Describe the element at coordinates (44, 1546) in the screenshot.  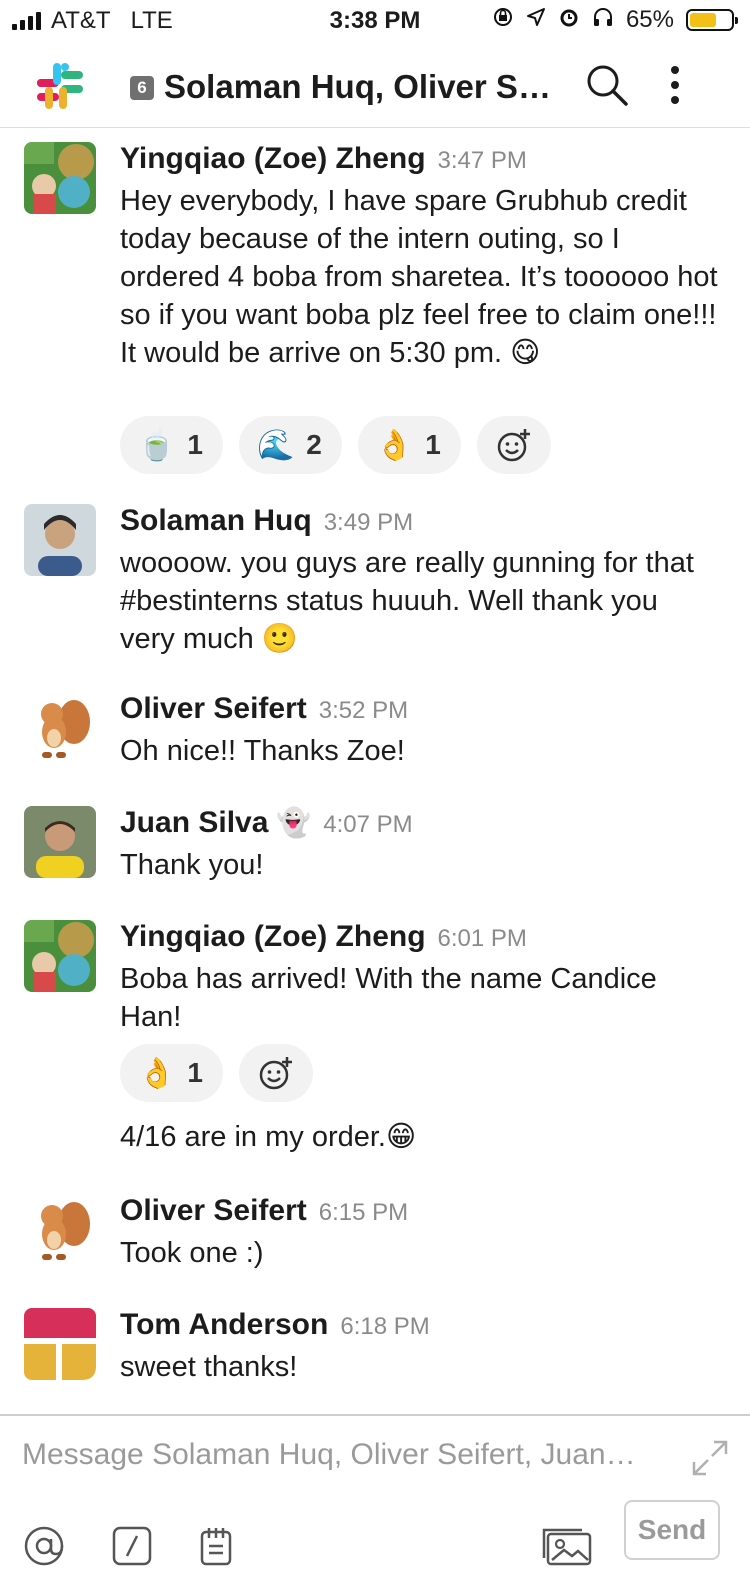
I see `mention-icon` at that location.